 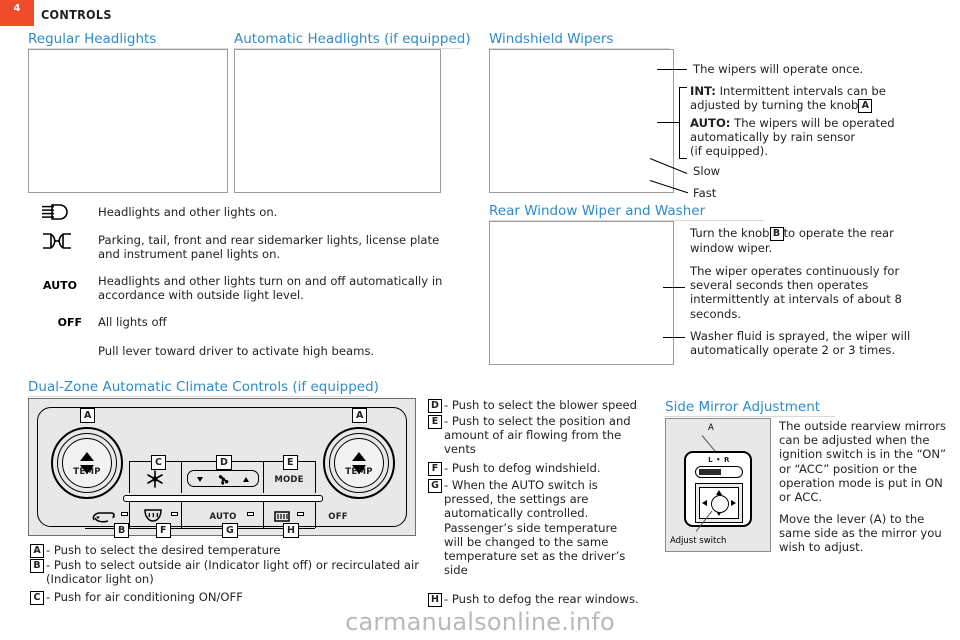 I want to click on wiper-callout-fast: Fast, so click(x=705, y=193).